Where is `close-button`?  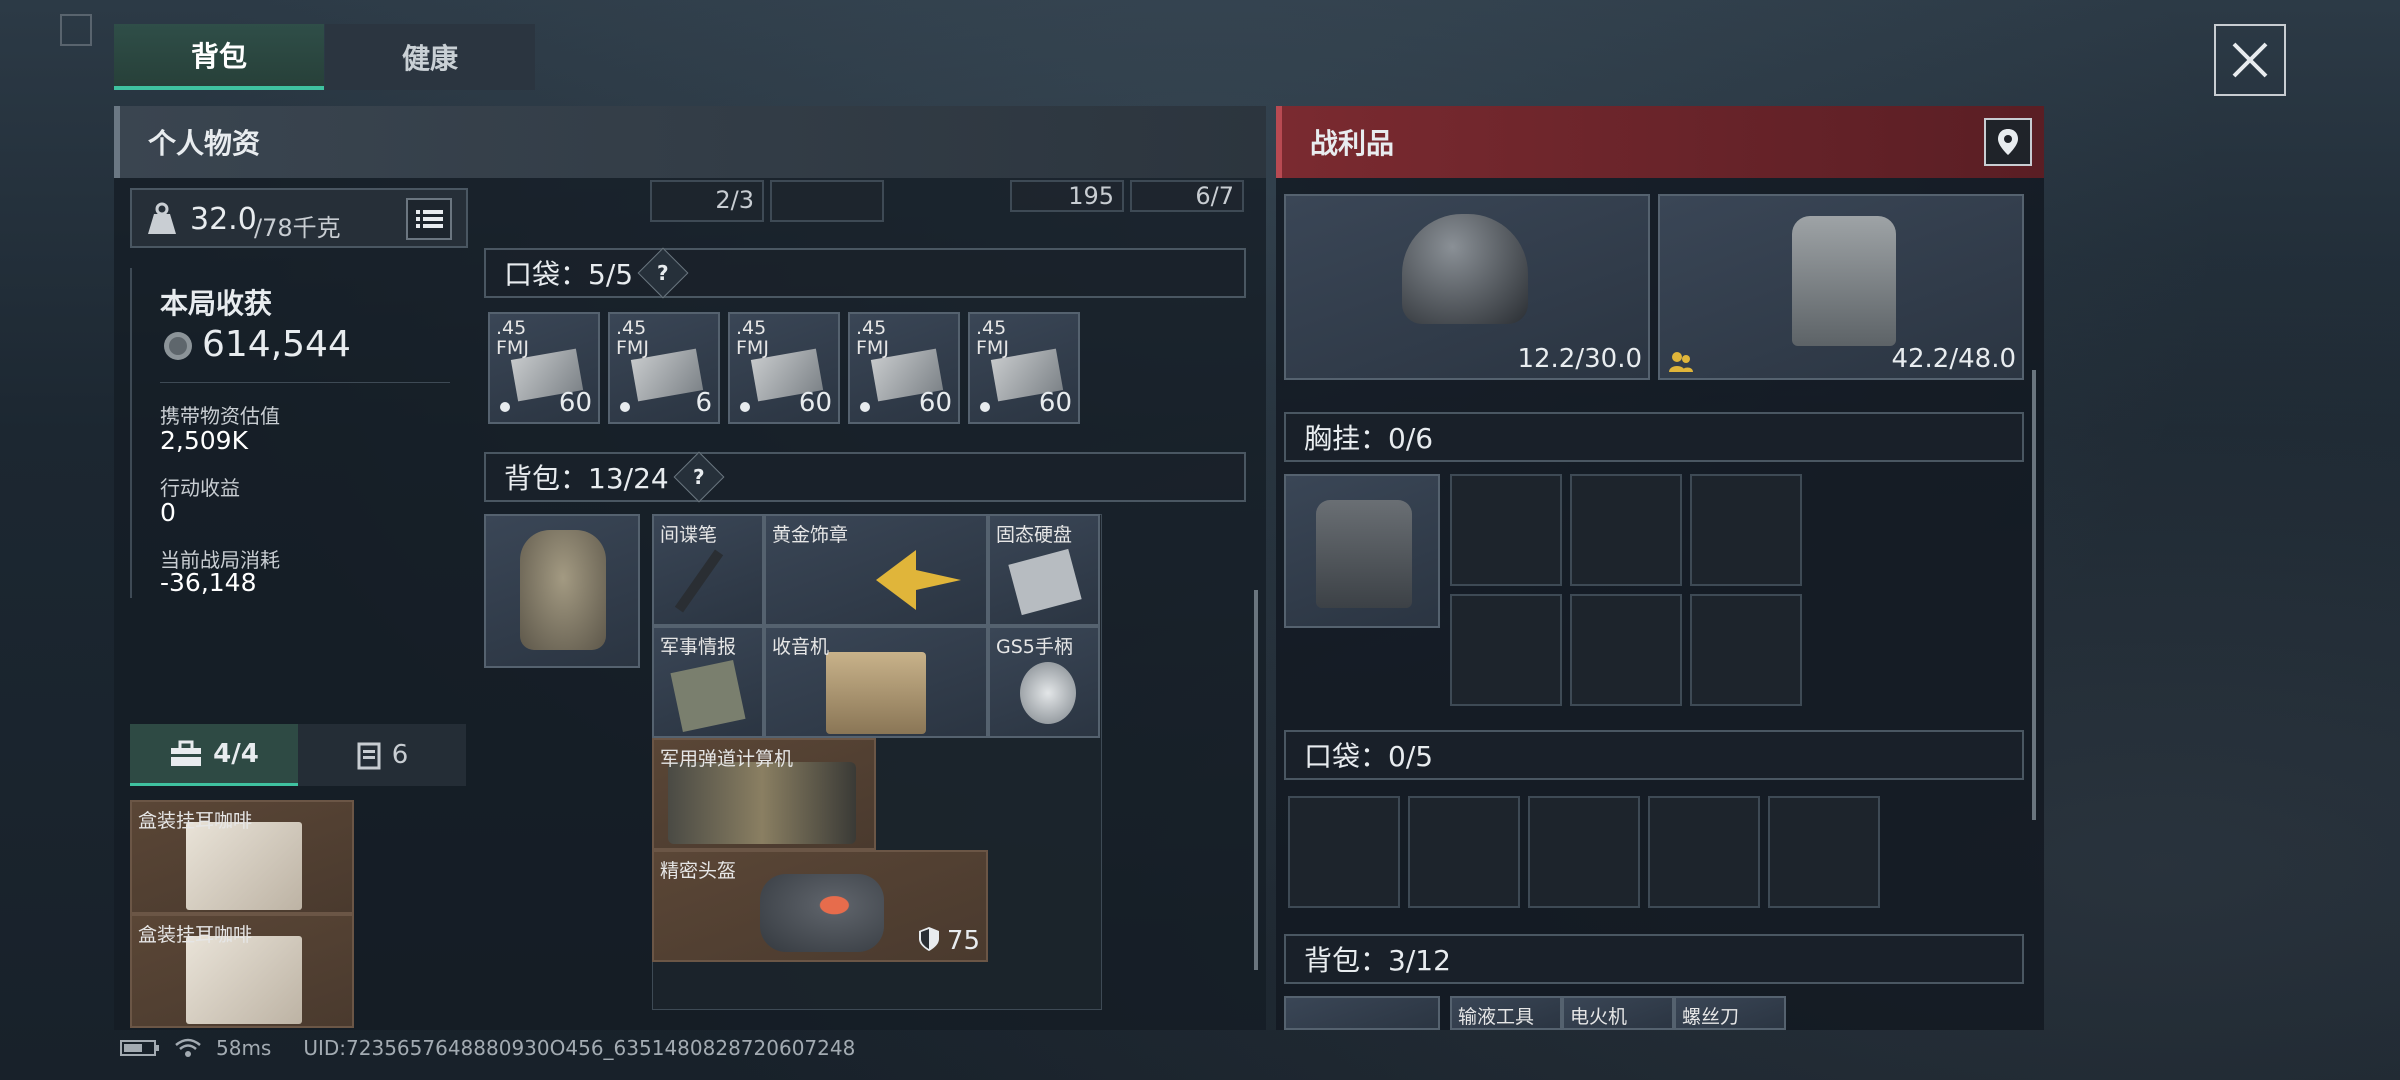 close-button is located at coordinates (2250, 60).